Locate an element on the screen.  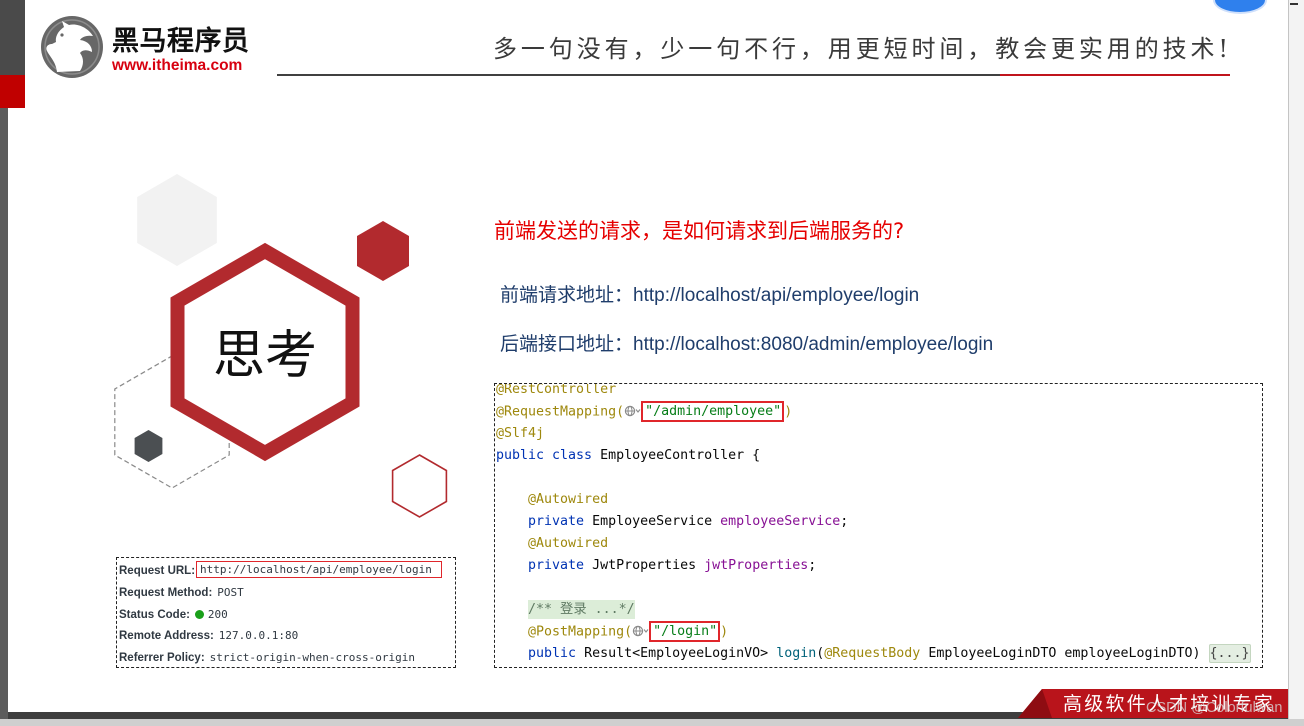
horse-head-logo-icon is located at coordinates (72, 47).